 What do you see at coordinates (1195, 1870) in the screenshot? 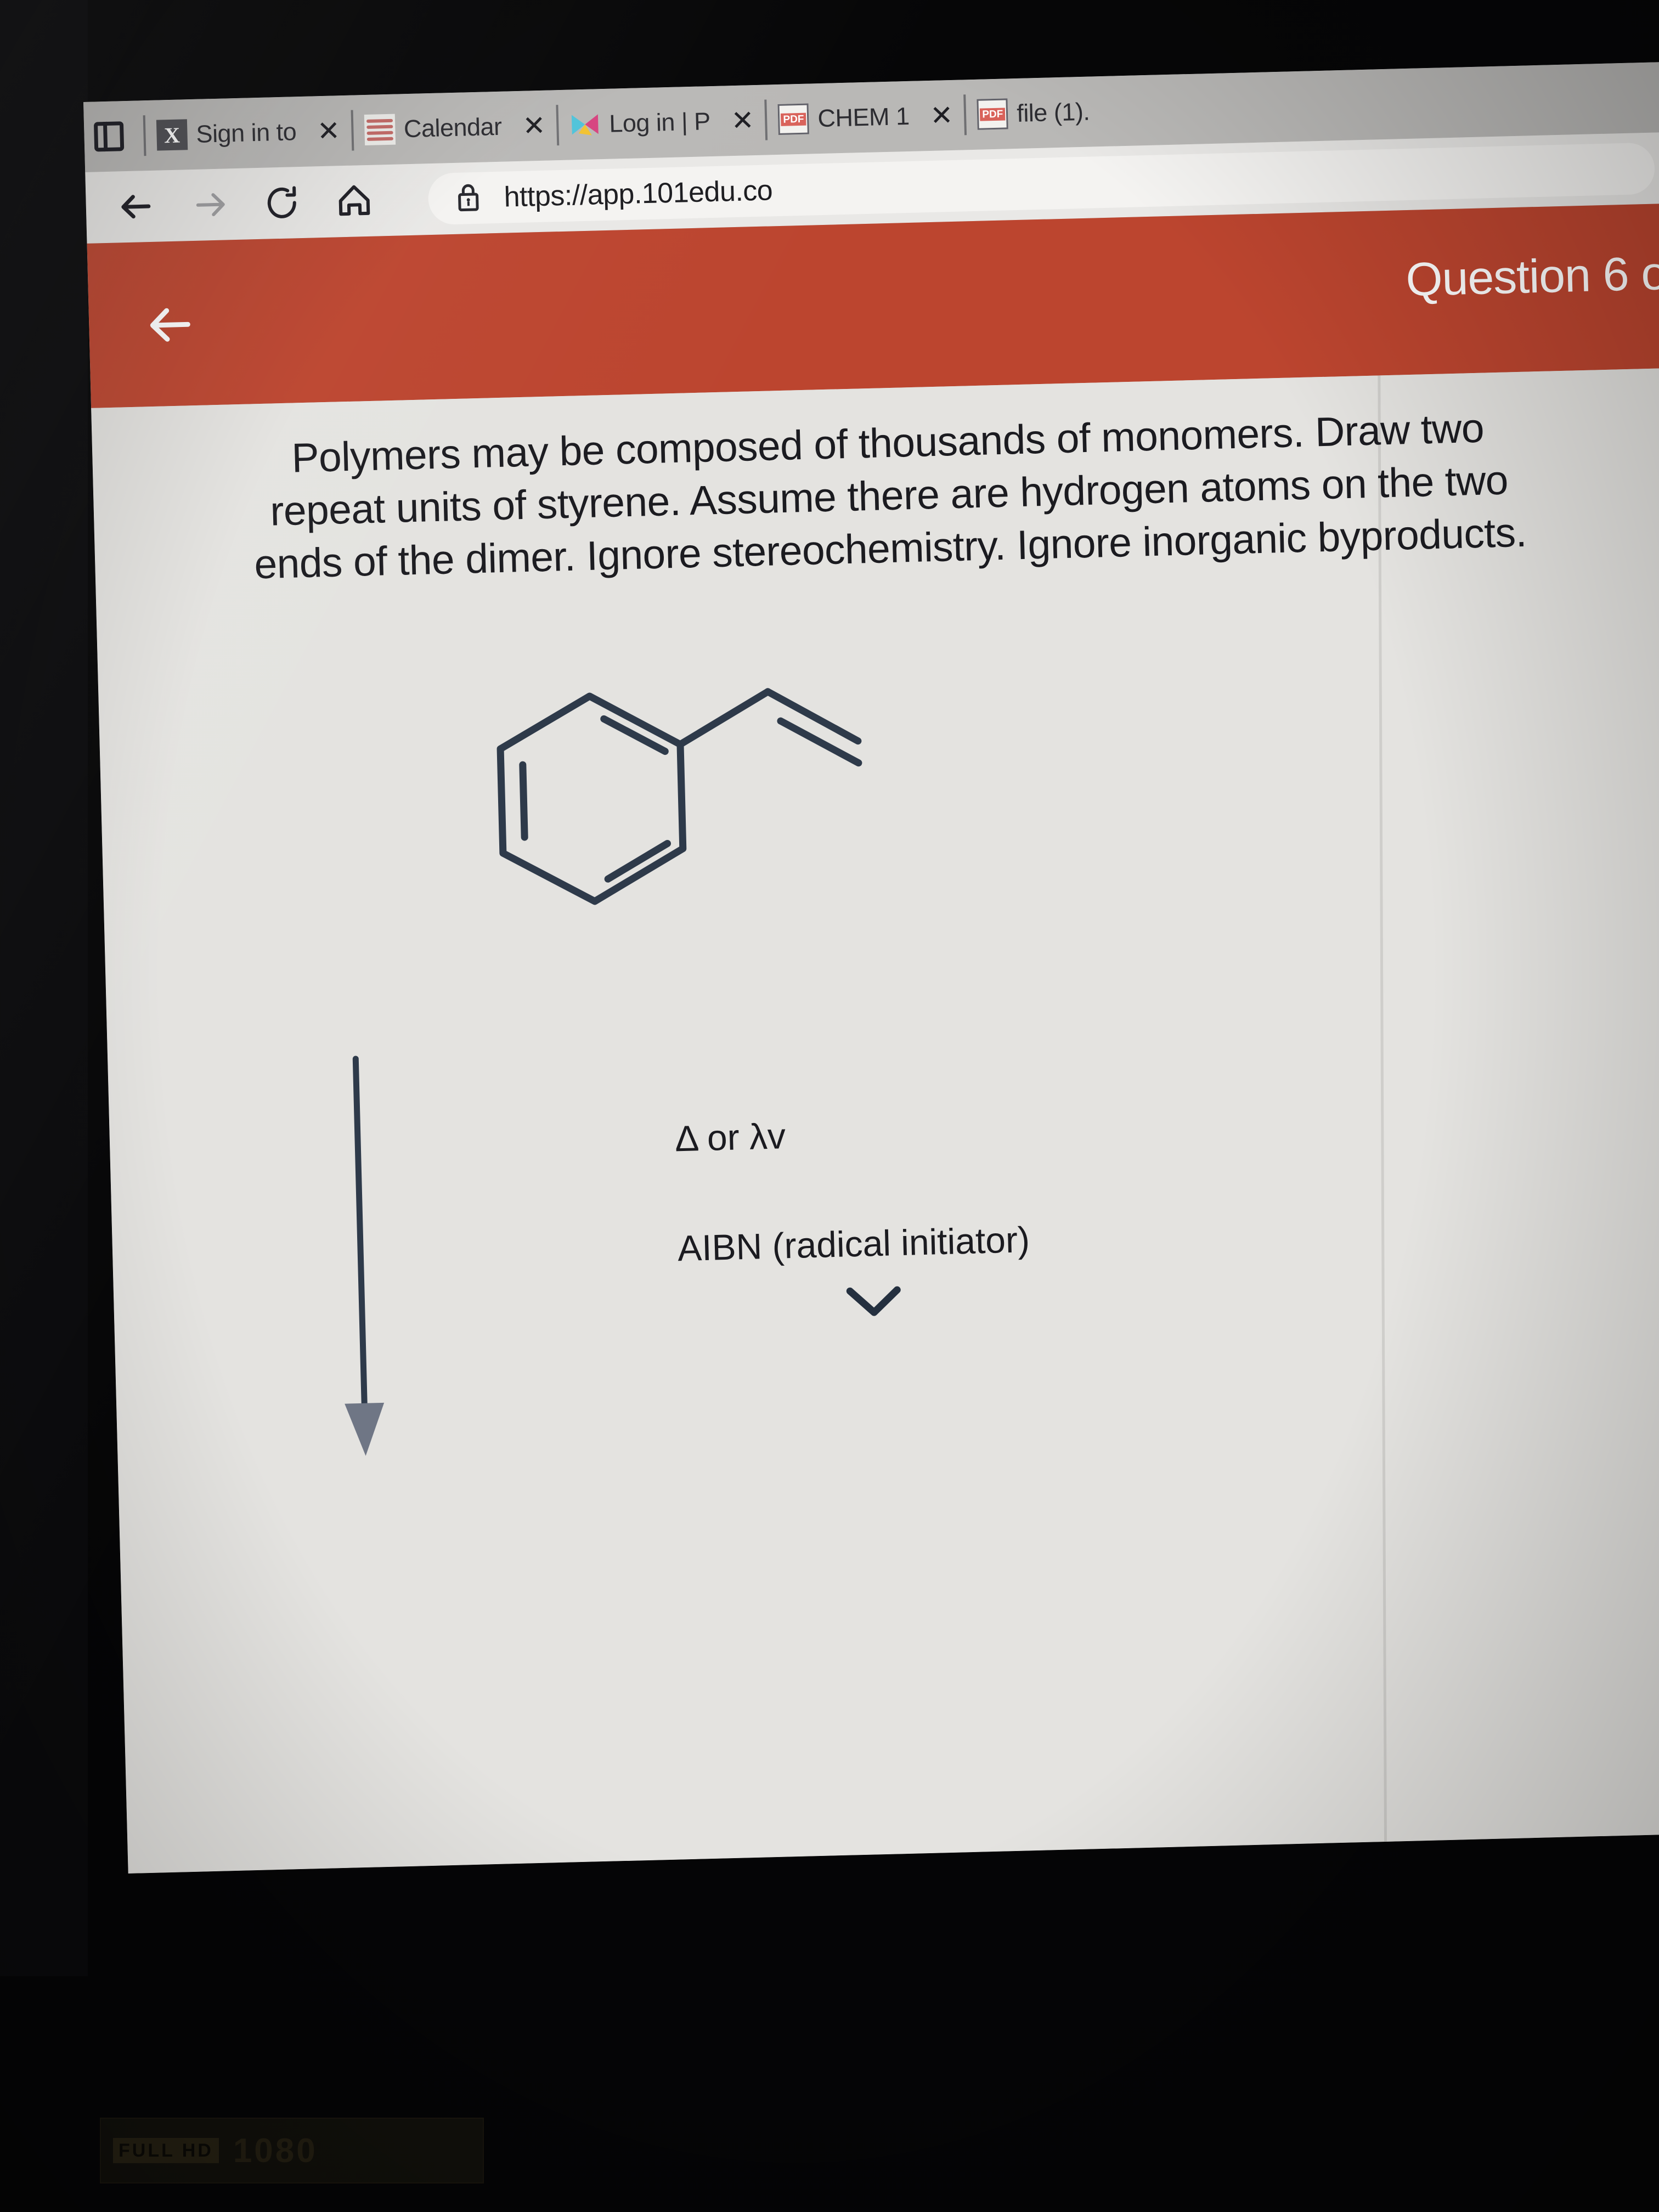
I see `search-icon` at bounding box center [1195, 1870].